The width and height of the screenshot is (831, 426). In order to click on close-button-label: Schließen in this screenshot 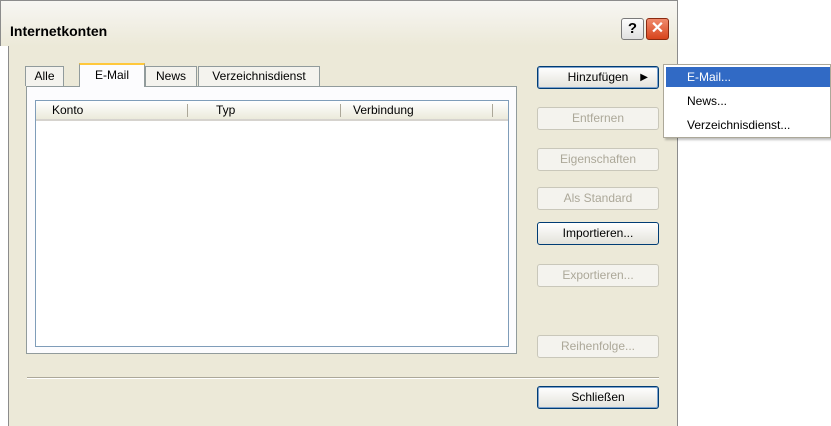, I will do `click(598, 397)`.